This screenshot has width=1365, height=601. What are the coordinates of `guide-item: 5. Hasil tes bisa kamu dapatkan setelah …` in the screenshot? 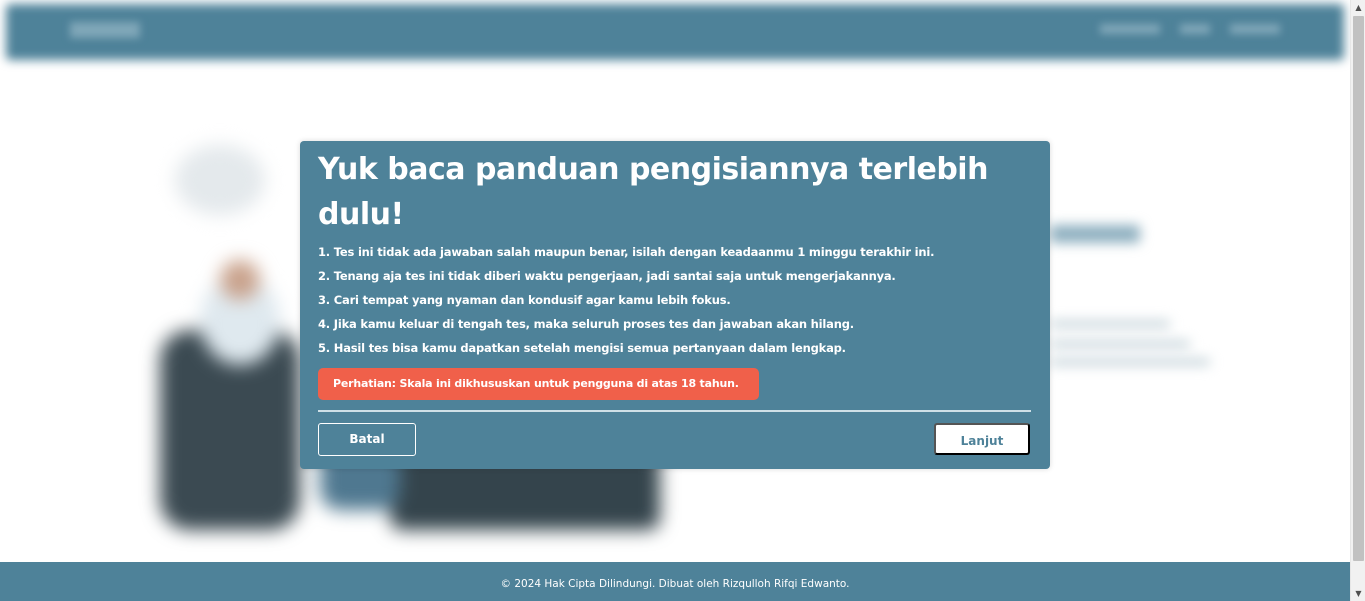 It's located at (582, 348).